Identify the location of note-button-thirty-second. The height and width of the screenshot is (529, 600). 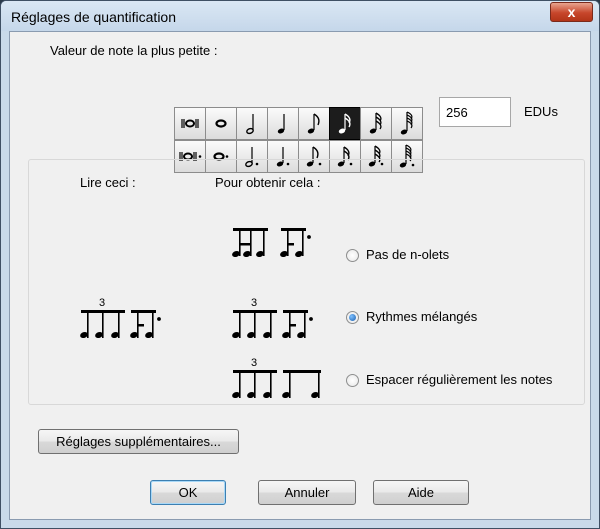
(376, 123).